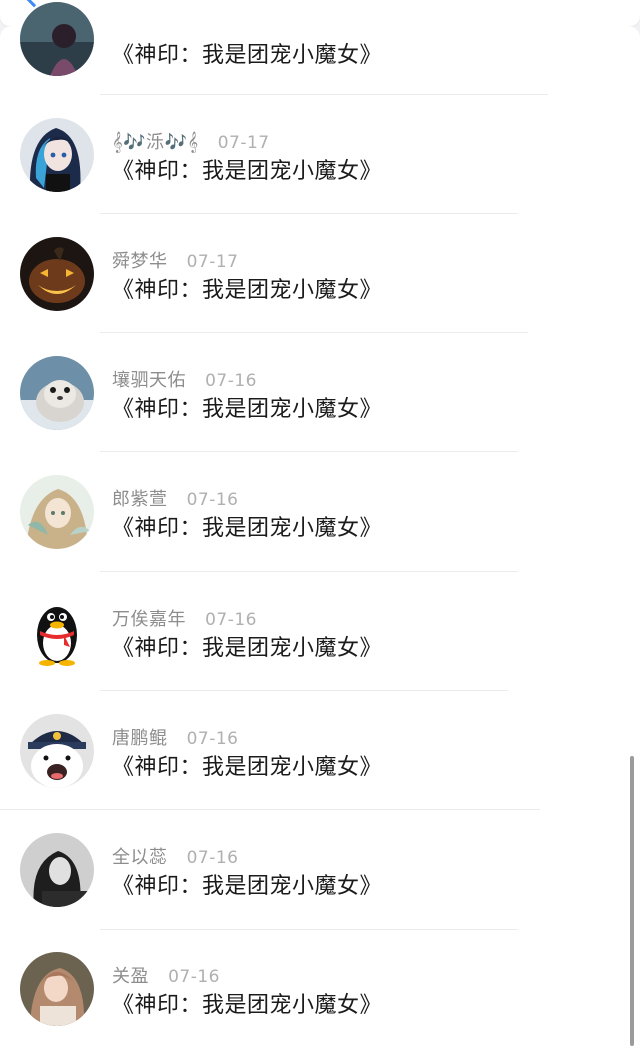  Describe the element at coordinates (175, 260) in the screenshot. I see `comment-meta: 舜梦华 07-17` at that location.